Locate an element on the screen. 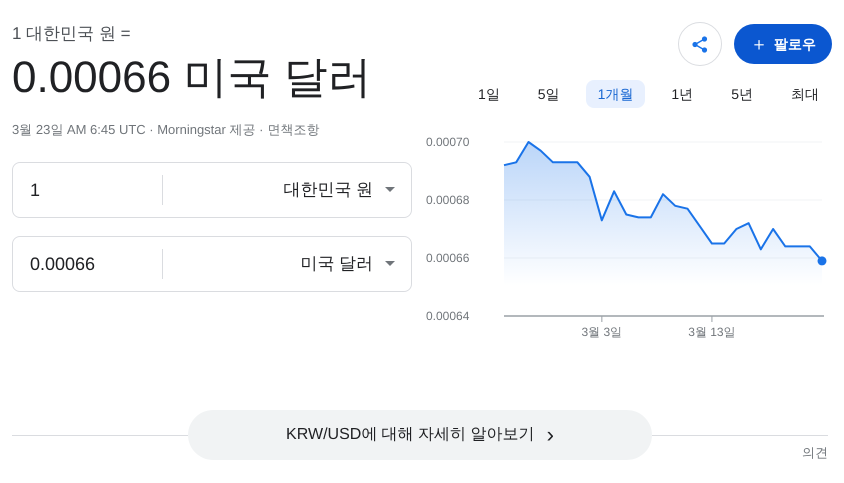 The height and width of the screenshot is (483, 844). range-tab: 1년 is located at coordinates (682, 94).